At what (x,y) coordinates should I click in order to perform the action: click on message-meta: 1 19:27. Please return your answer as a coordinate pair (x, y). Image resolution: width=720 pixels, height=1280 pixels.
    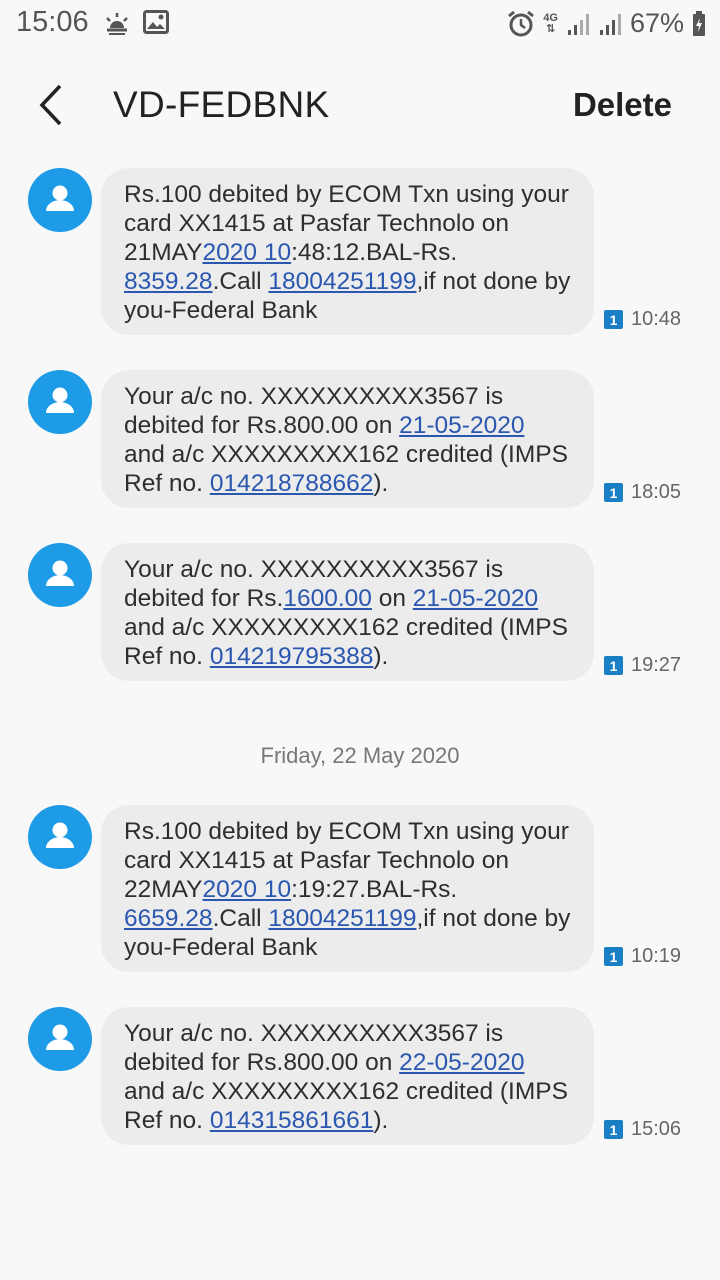
    Looking at the image, I should click on (642, 665).